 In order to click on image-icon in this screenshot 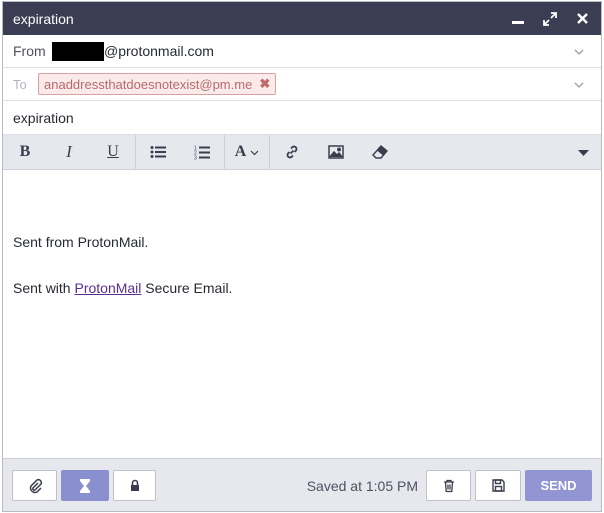, I will do `click(336, 152)`.